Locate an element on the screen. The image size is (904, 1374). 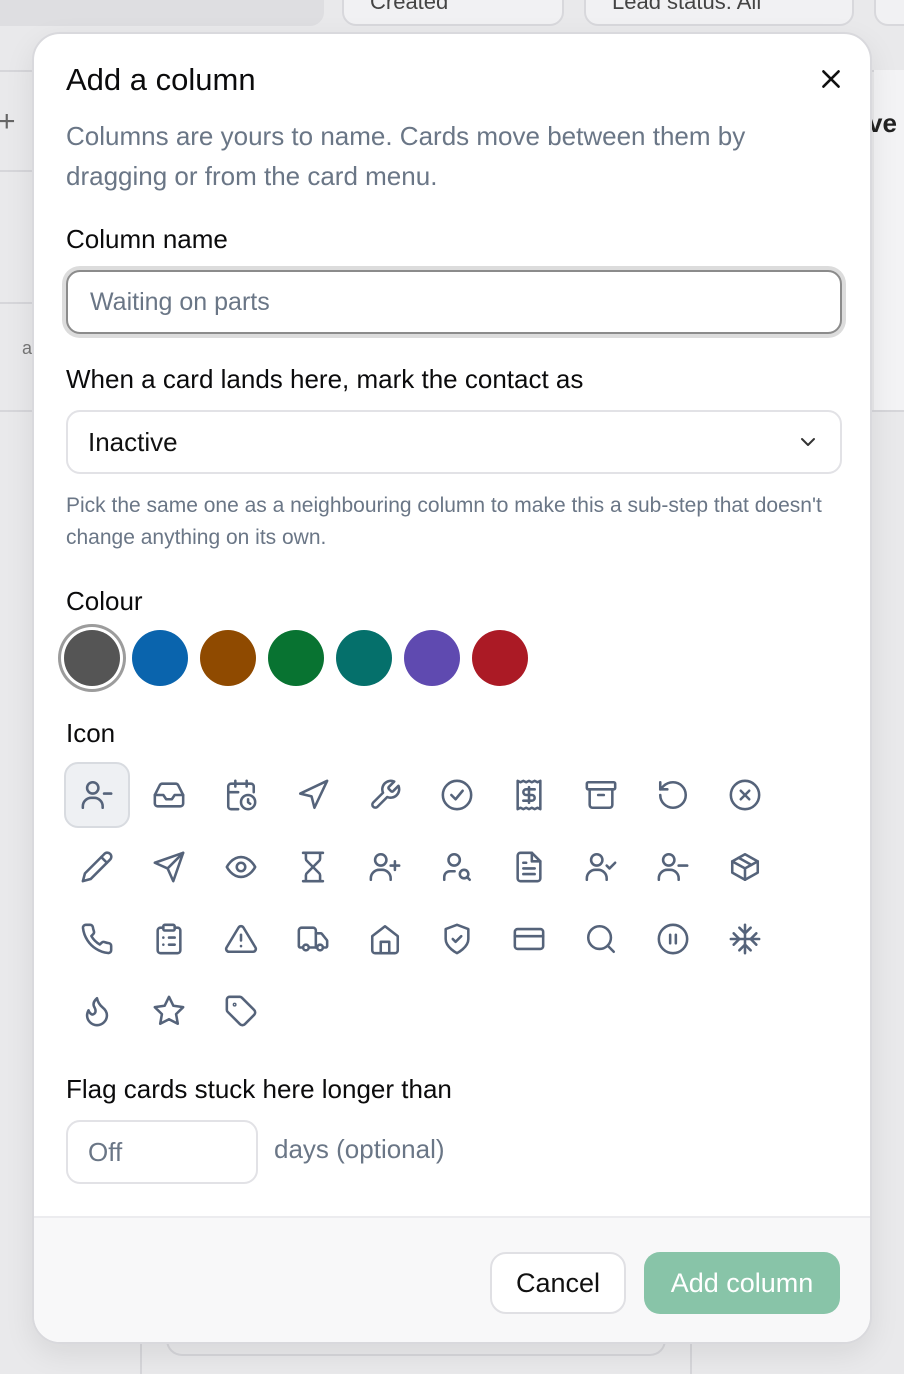
credit-card-icon is located at coordinates (529, 939).